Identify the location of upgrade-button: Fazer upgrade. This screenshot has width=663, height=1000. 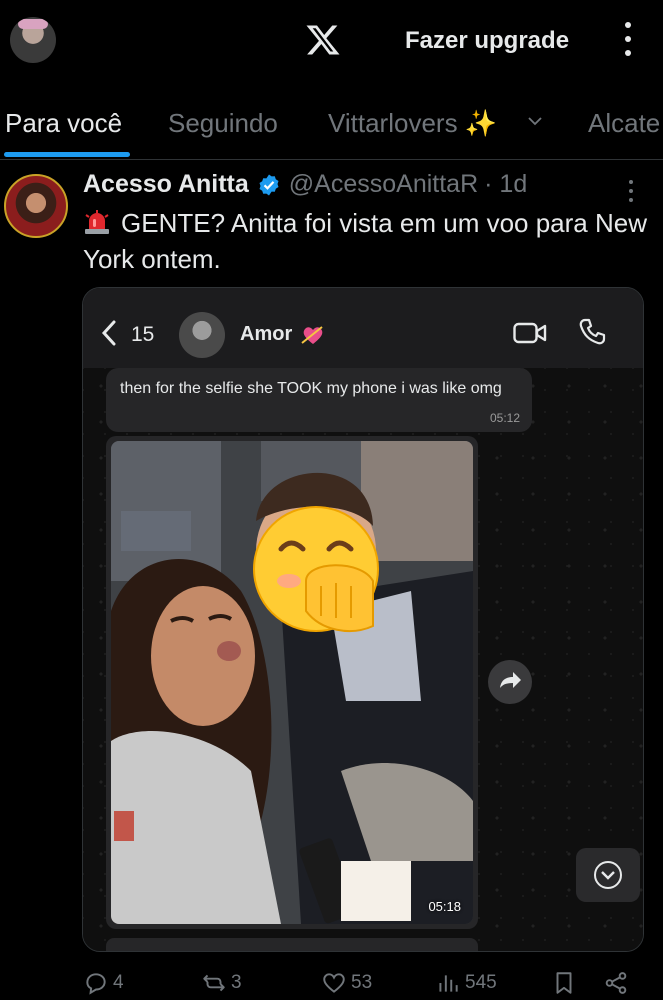
(487, 41).